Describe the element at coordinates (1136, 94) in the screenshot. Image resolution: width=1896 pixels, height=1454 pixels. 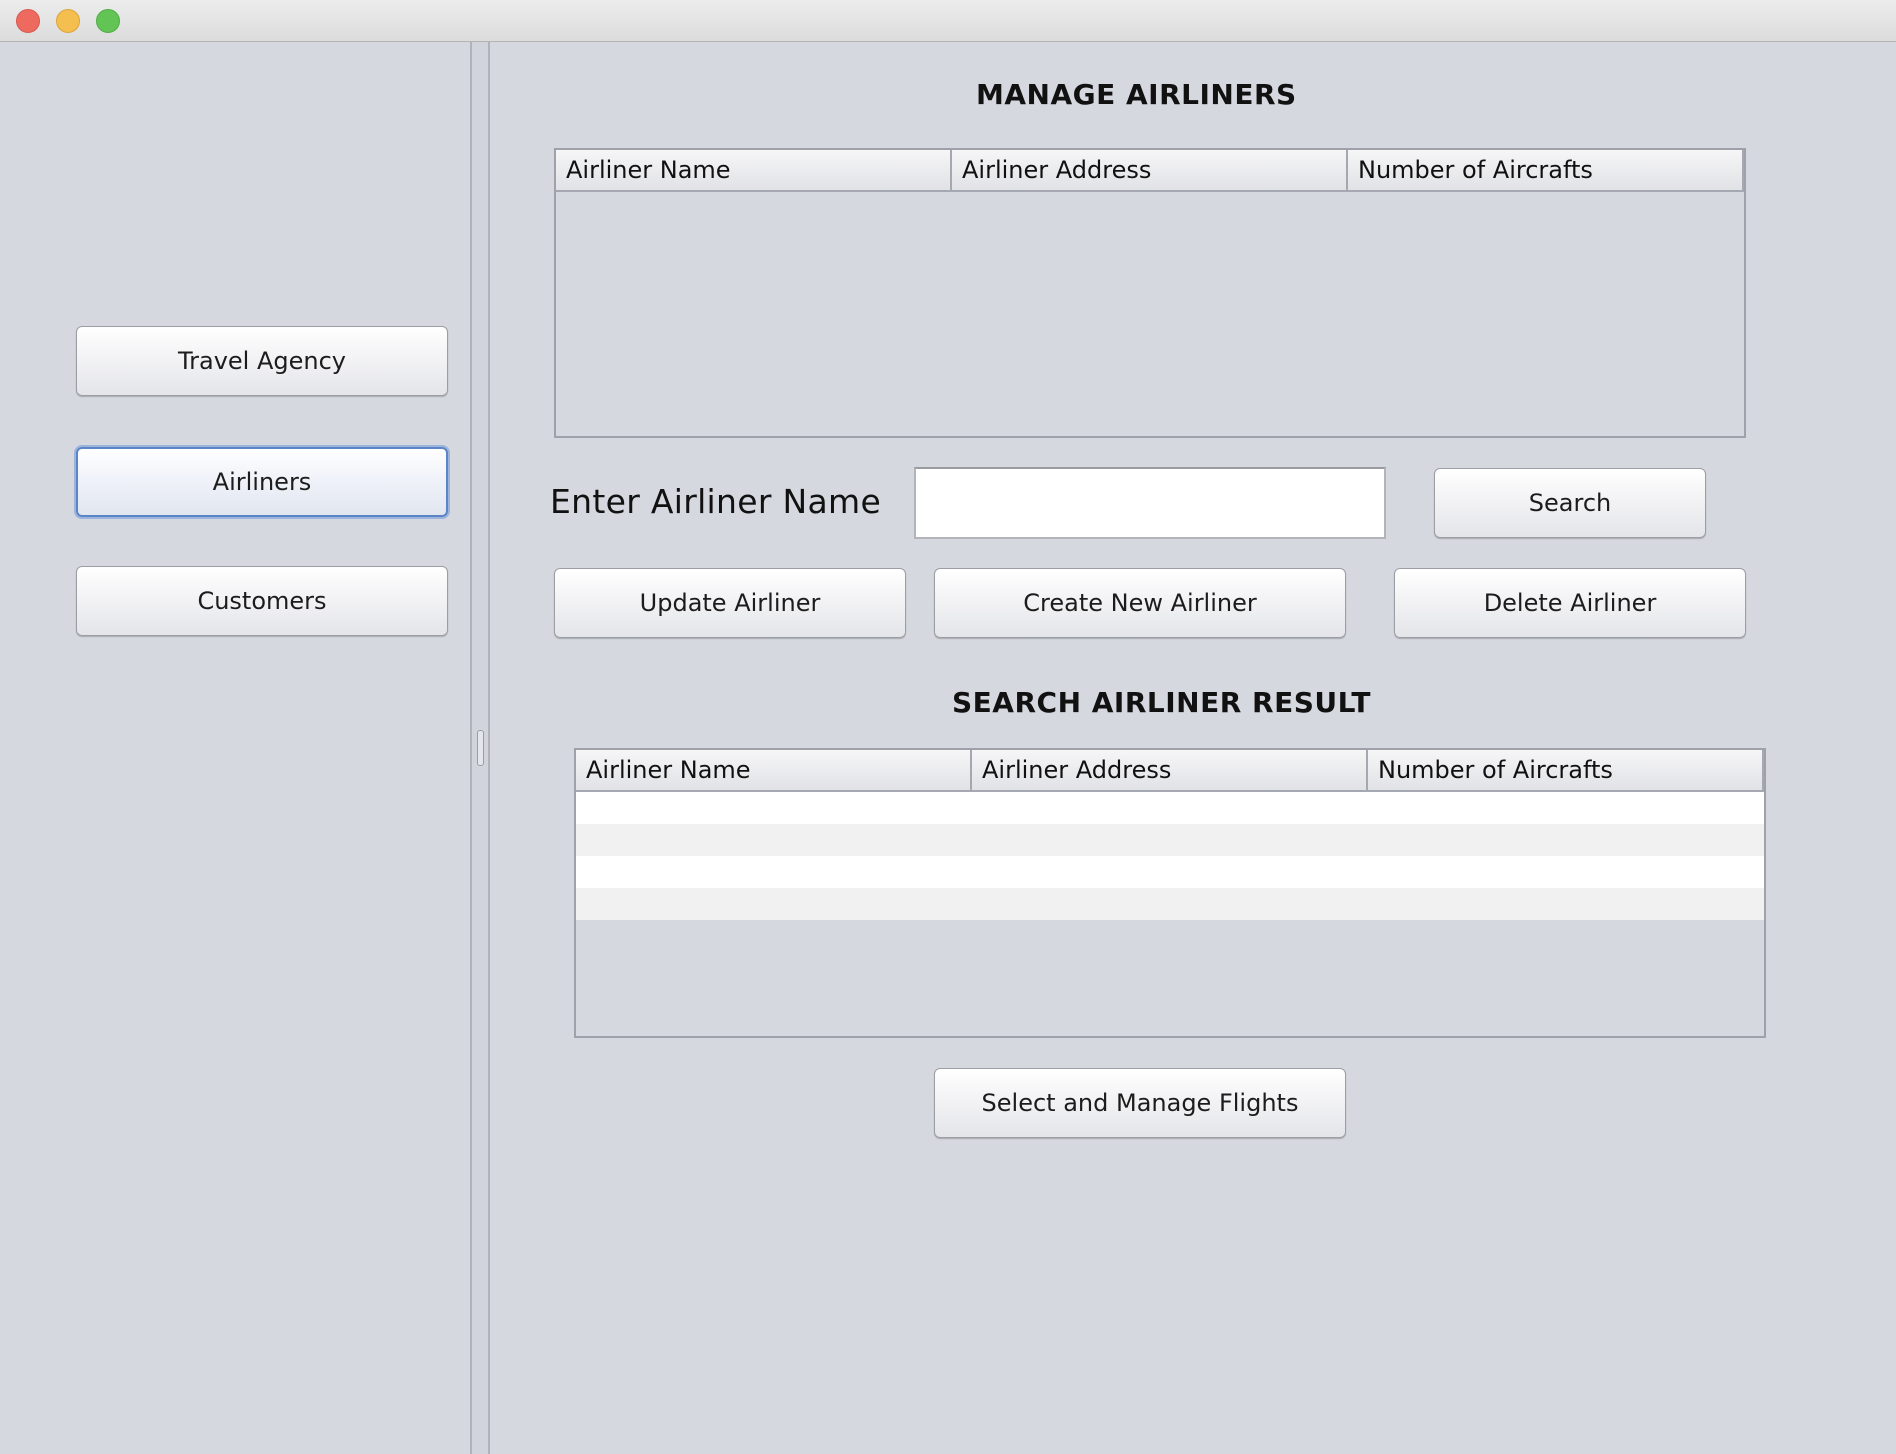
I see `page-title: MANAGE AIRLINERS` at that location.